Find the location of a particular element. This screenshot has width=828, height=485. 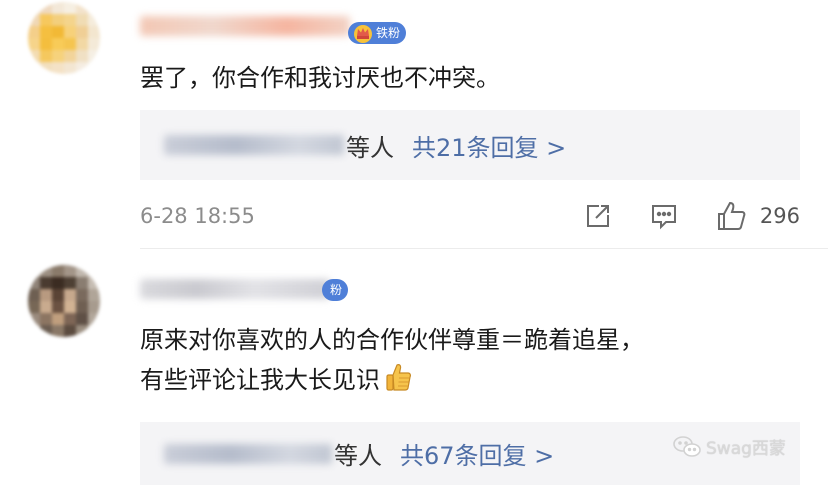

crown-icon is located at coordinates (363, 34).